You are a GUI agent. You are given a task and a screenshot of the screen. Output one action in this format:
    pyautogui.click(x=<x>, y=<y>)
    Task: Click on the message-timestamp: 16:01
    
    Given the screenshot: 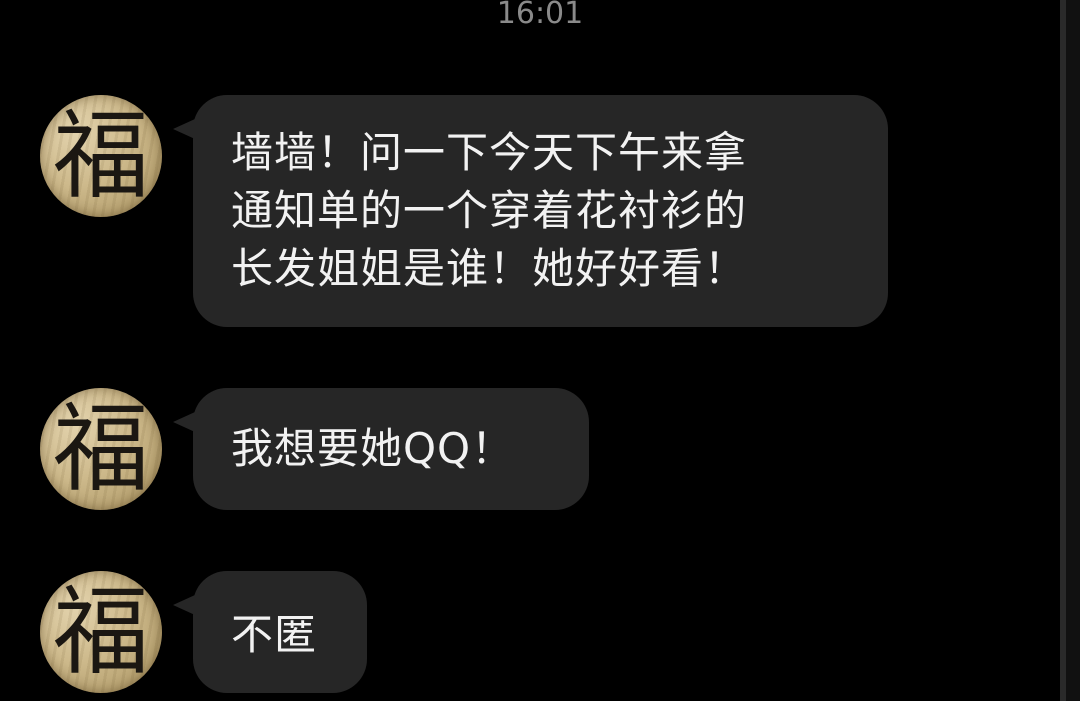 What is the action you would take?
    pyautogui.click(x=540, y=15)
    